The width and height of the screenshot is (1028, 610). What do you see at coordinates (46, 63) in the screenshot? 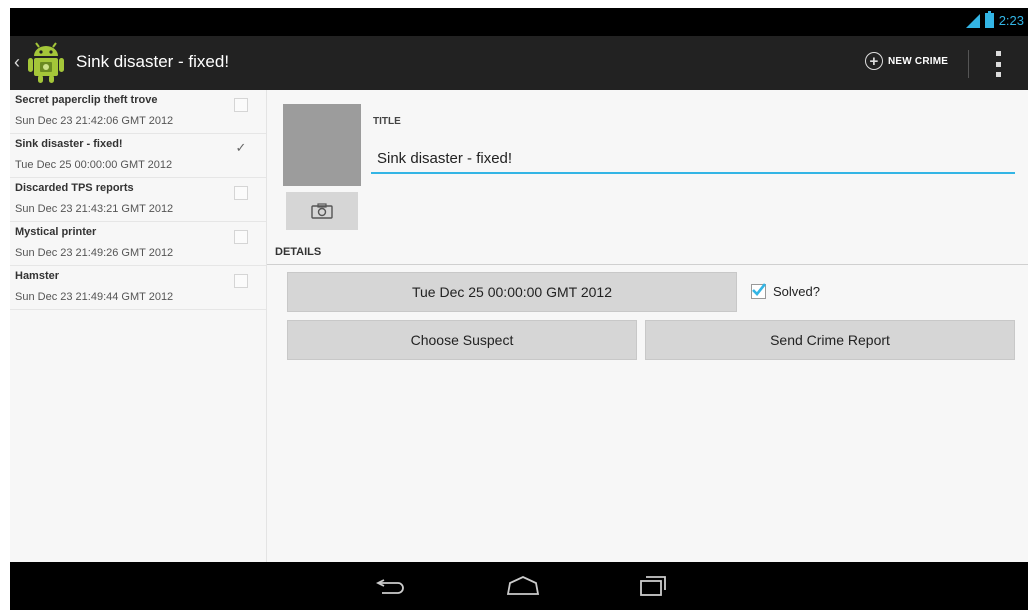
I see `android-app-icon` at bounding box center [46, 63].